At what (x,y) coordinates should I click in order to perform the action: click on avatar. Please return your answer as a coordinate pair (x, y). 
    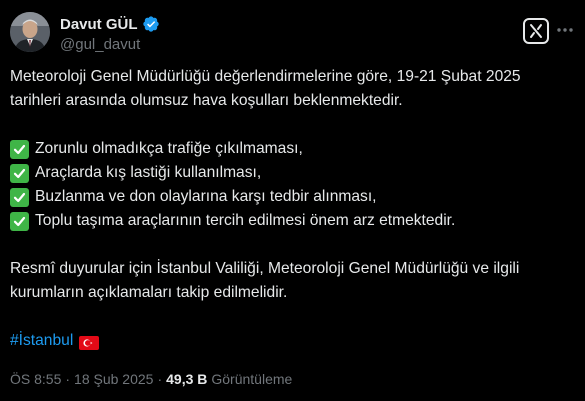
    Looking at the image, I should click on (30, 32).